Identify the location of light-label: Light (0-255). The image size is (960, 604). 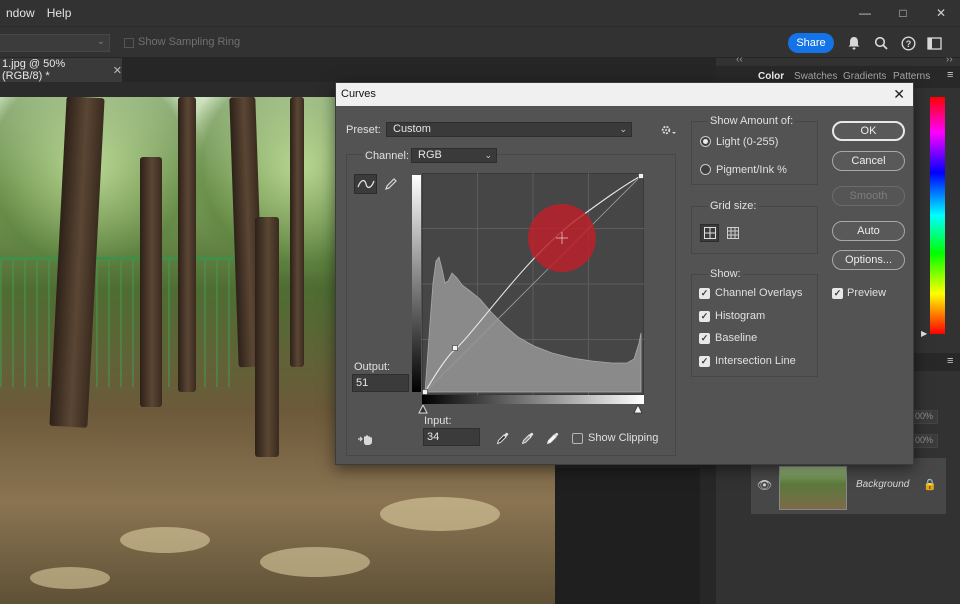
(747, 142).